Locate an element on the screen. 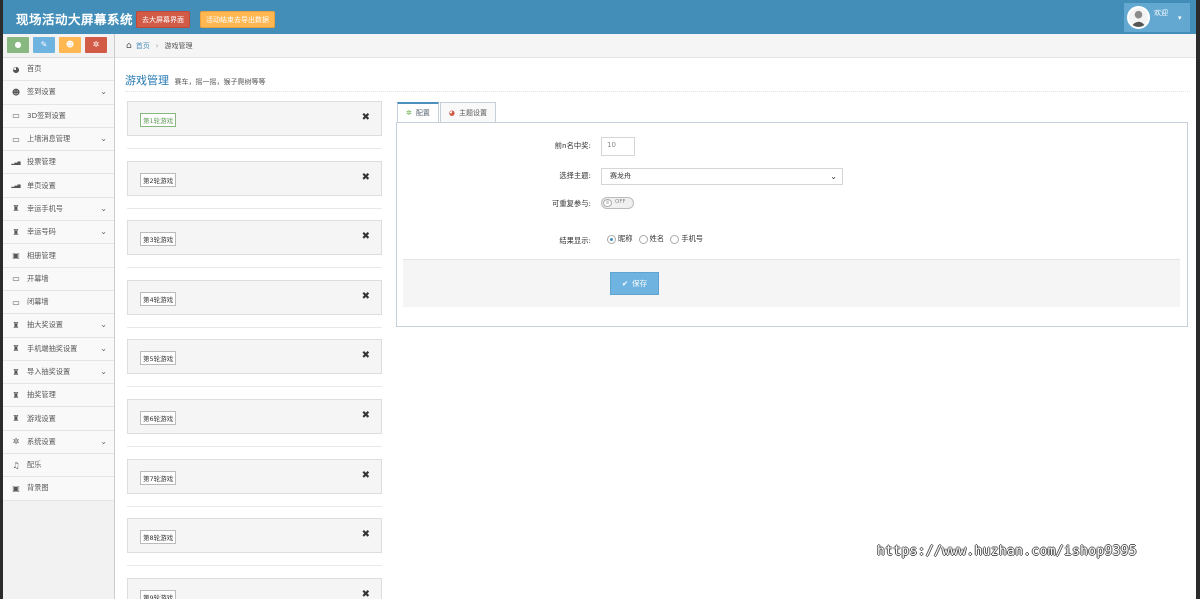 The width and height of the screenshot is (1200, 599). user-menu: 欢迎 ▾ is located at coordinates (1157, 17).